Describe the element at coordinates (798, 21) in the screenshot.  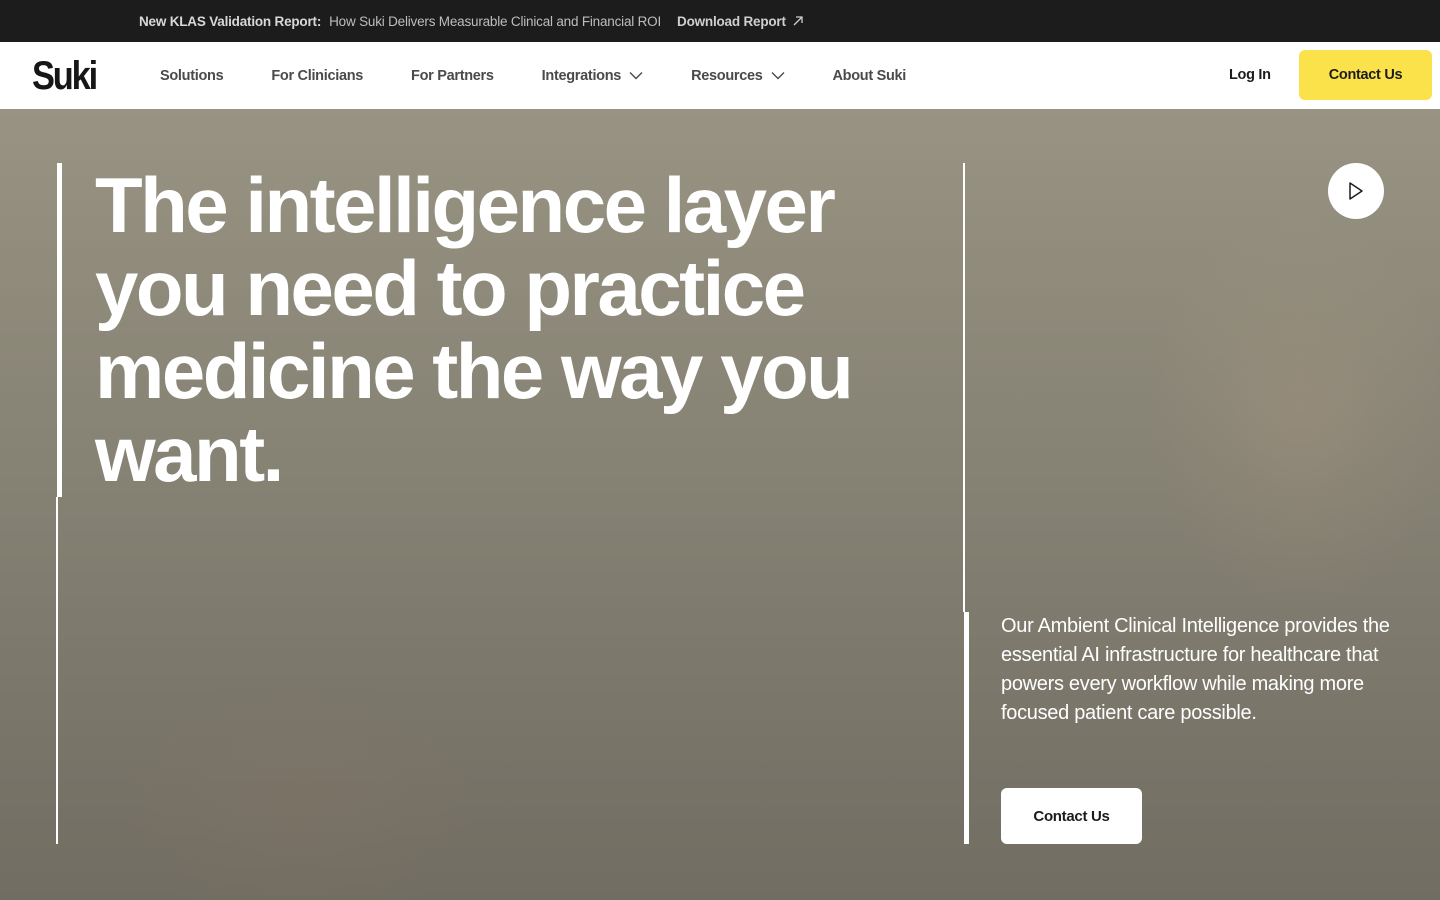
I see `arrow-up-right-icon` at that location.